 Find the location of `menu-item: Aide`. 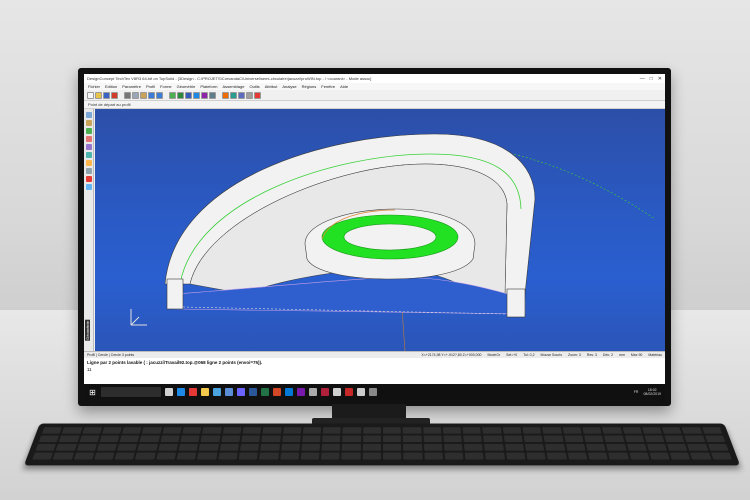

menu-item: Aide is located at coordinates (344, 86).